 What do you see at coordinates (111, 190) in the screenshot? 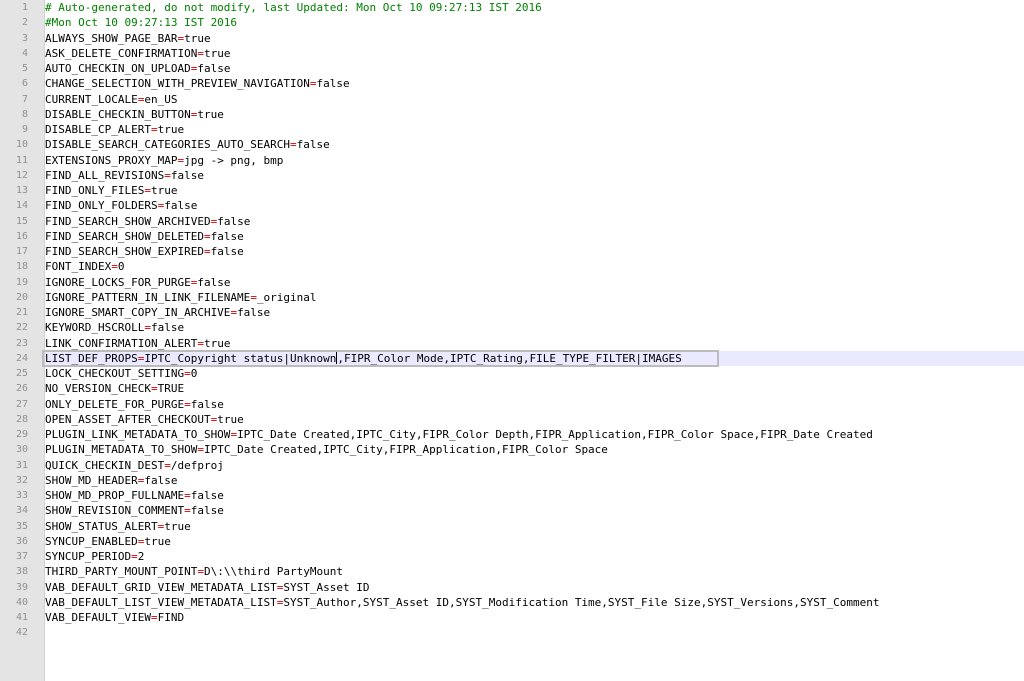
I see `line-text: FIND_ONLY_FILES=true` at bounding box center [111, 190].